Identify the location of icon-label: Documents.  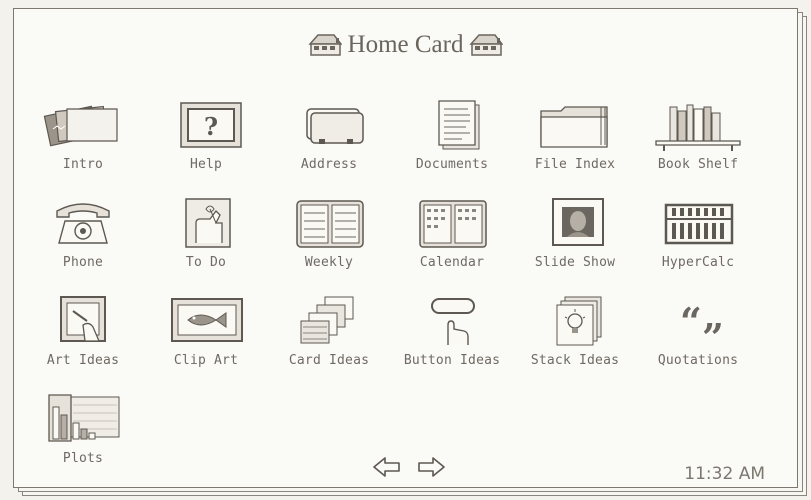
(452, 164).